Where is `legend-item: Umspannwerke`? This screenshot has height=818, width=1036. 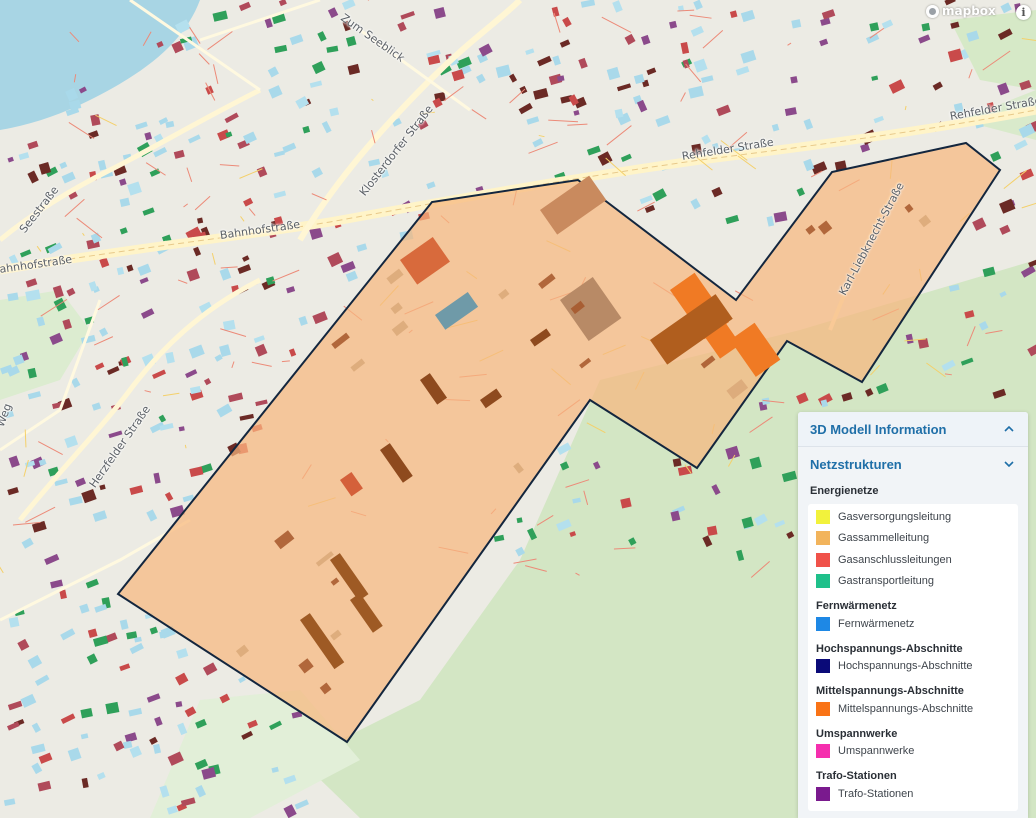 legend-item: Umspannwerke is located at coordinates (913, 752).